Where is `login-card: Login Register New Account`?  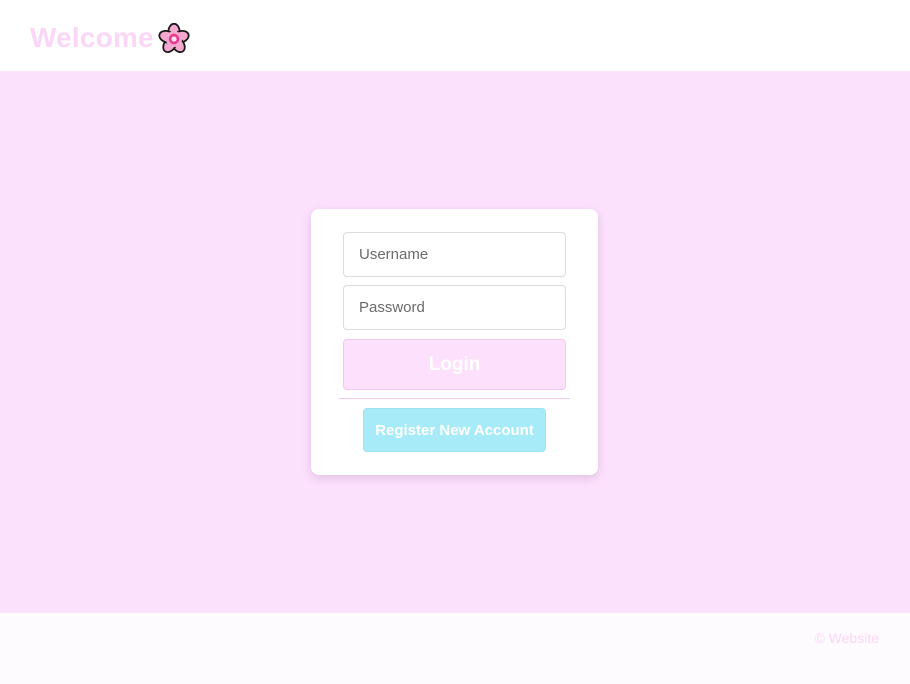 login-card: Login Register New Account is located at coordinates (454, 342).